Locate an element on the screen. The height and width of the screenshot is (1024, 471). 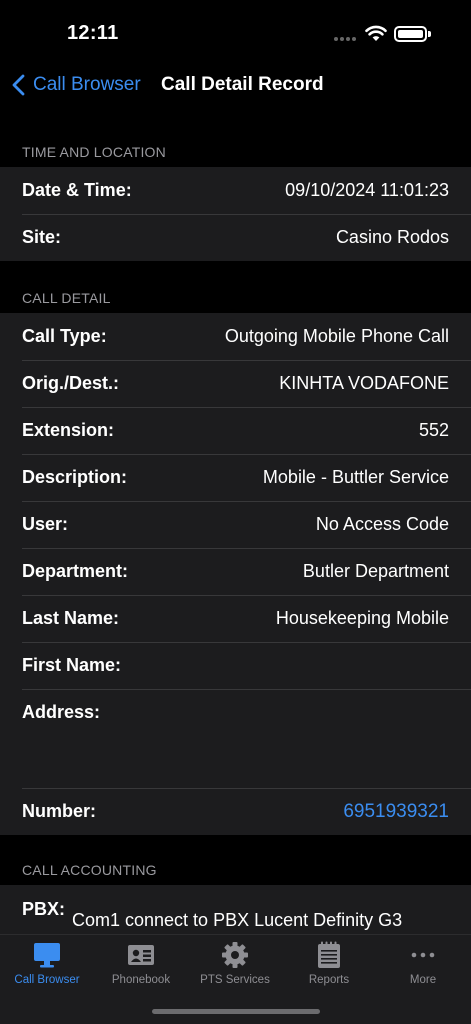
row-label: Address: is located at coordinates (61, 712).